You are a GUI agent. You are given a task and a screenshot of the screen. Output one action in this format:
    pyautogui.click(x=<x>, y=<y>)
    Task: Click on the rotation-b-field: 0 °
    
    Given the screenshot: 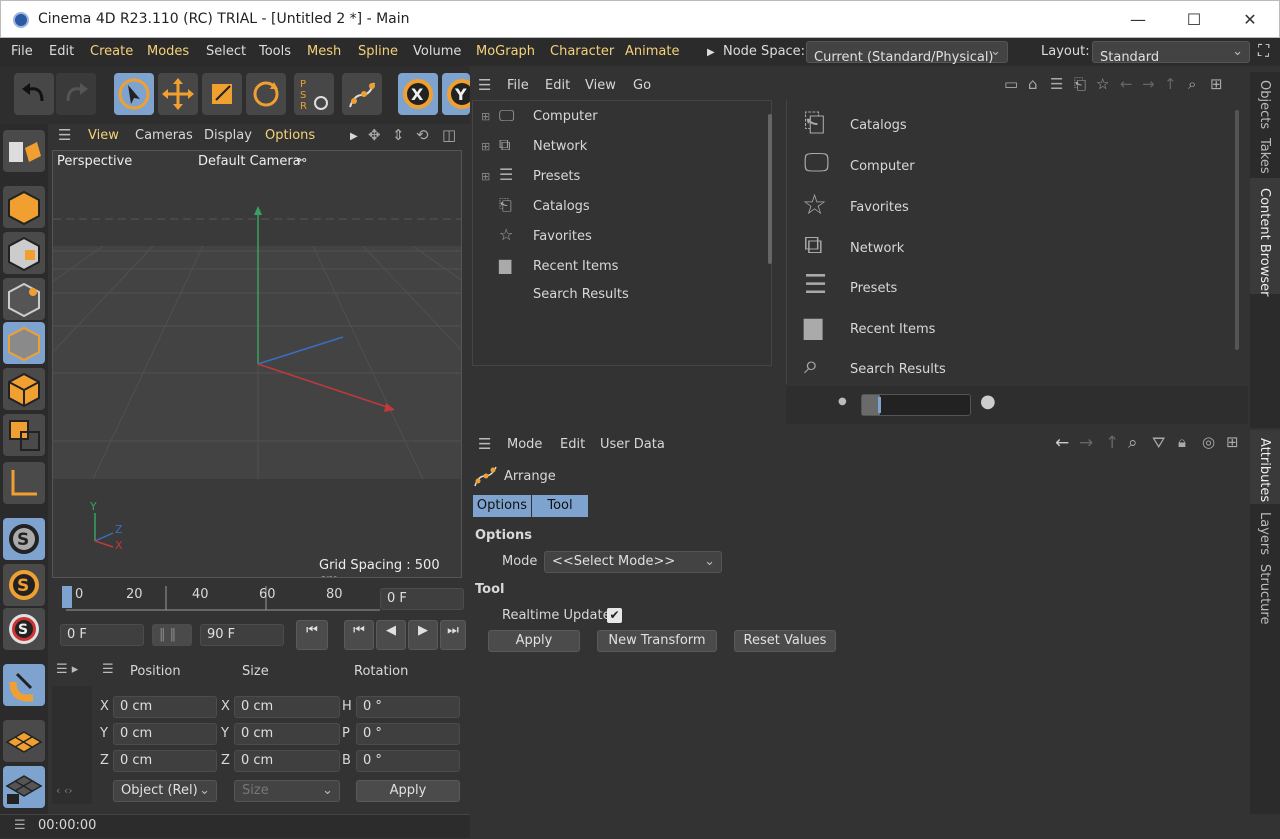 What is the action you would take?
    pyautogui.click(x=408, y=761)
    